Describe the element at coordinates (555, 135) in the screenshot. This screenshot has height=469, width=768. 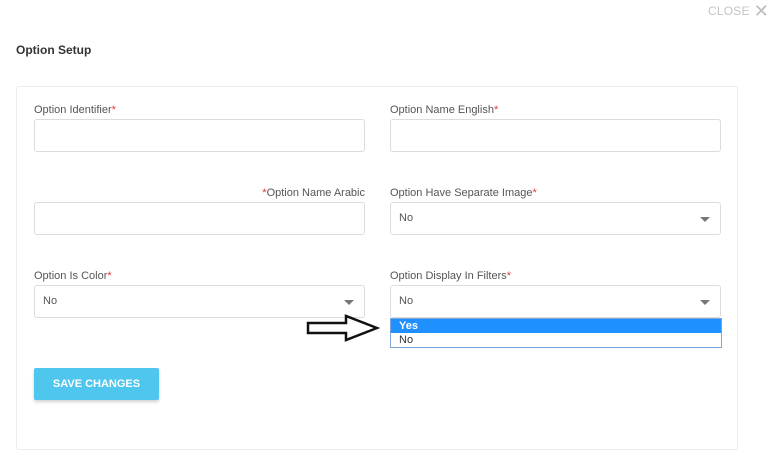
I see `option-name-english-input` at that location.